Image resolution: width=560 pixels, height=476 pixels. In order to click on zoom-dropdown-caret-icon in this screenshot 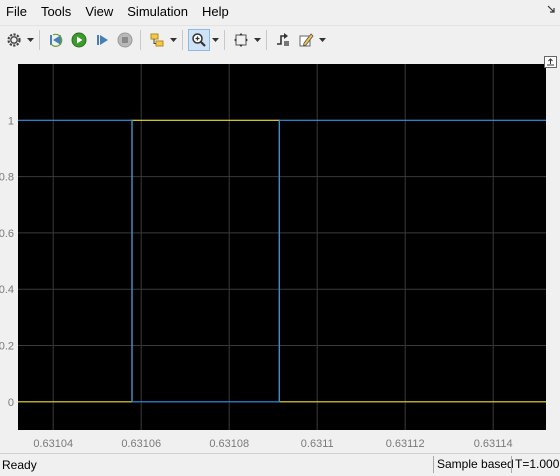, I will do `click(215, 40)`.